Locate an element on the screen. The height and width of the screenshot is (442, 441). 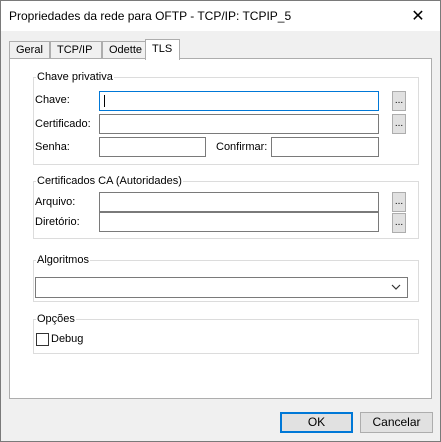
algorithms-select is located at coordinates (221, 287).